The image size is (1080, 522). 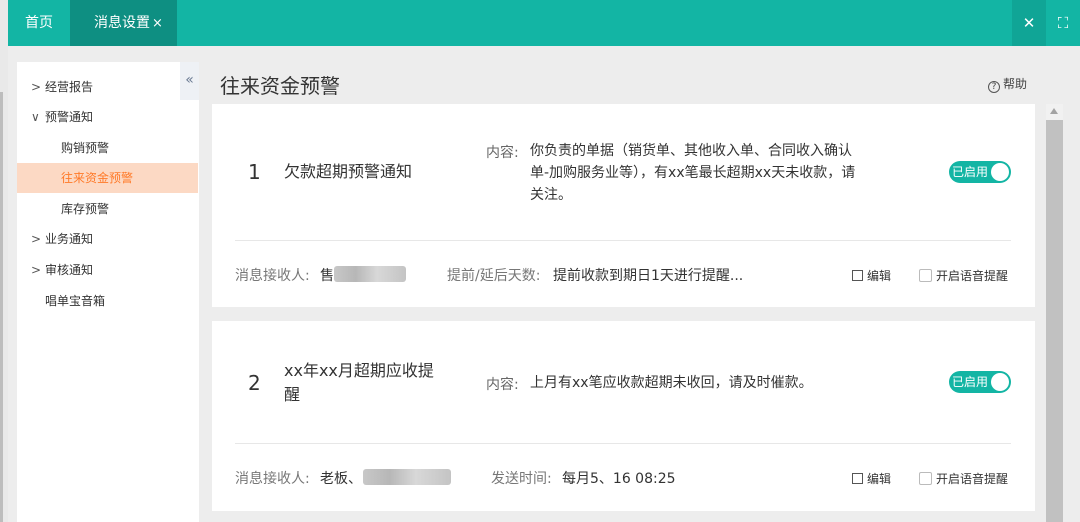 What do you see at coordinates (691, 151) in the screenshot?
I see `content-line: 你负责的单据（销货单、其他收入单、合同收入确认` at bounding box center [691, 151].